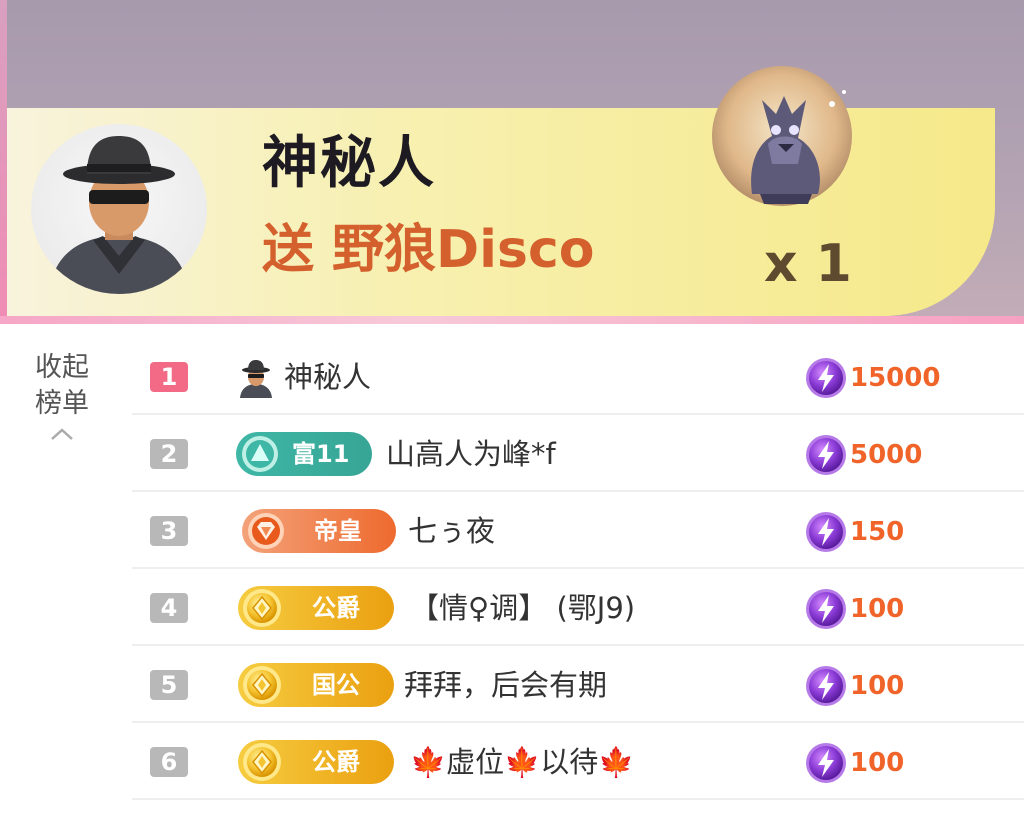 The width and height of the screenshot is (1024, 813). I want to click on wealth-level-tag: 富11, so click(304, 454).